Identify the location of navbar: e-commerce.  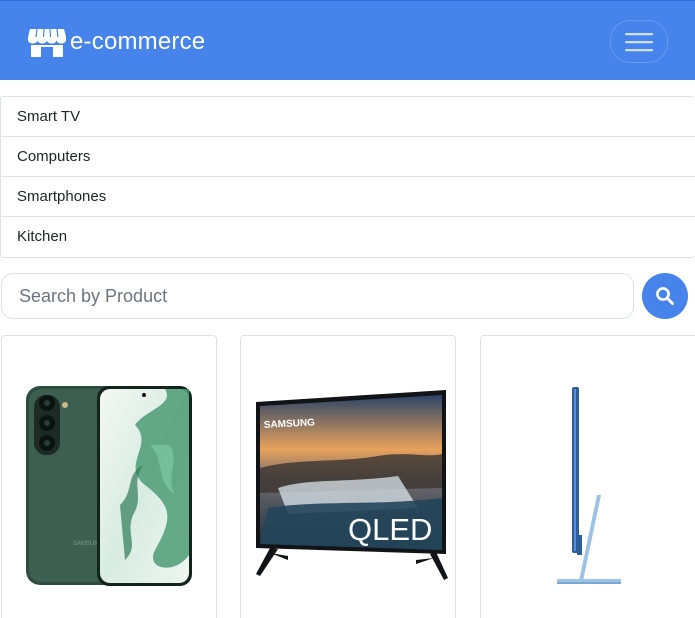
(347, 40).